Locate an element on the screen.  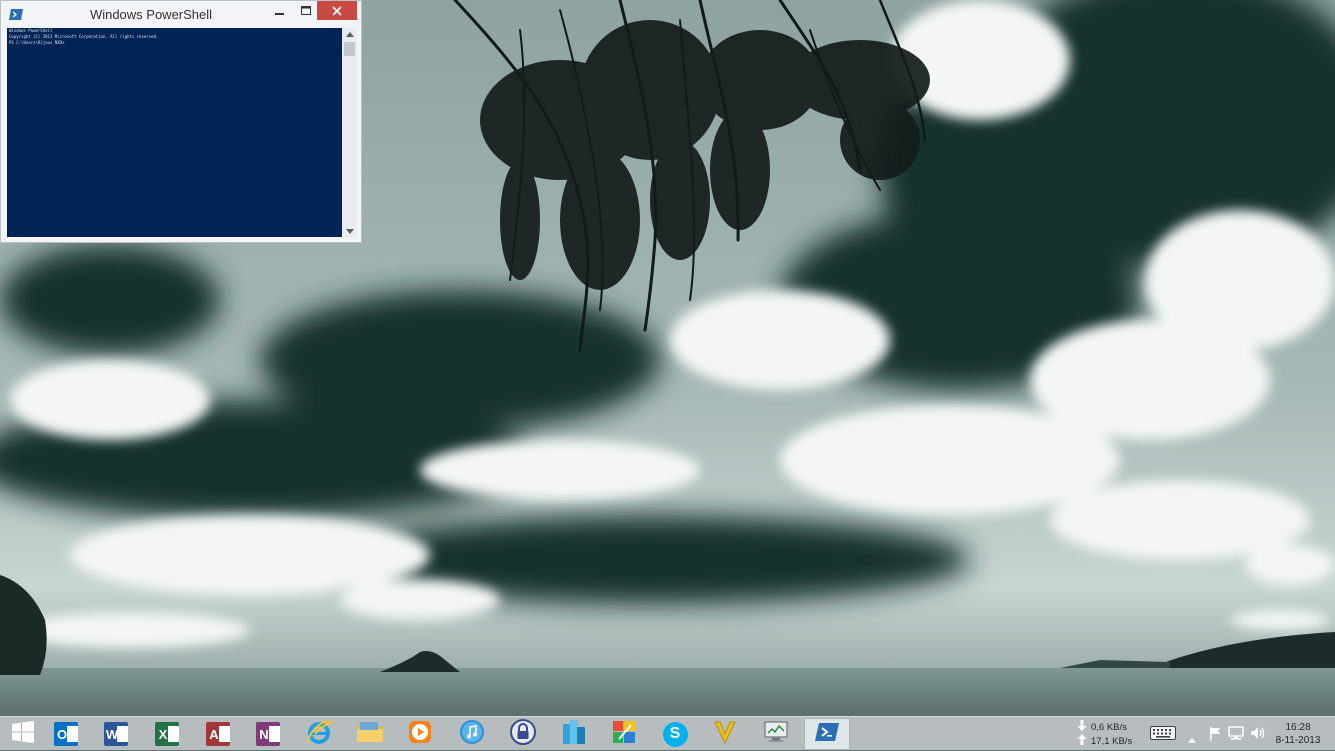
palette-icon is located at coordinates (624, 734).